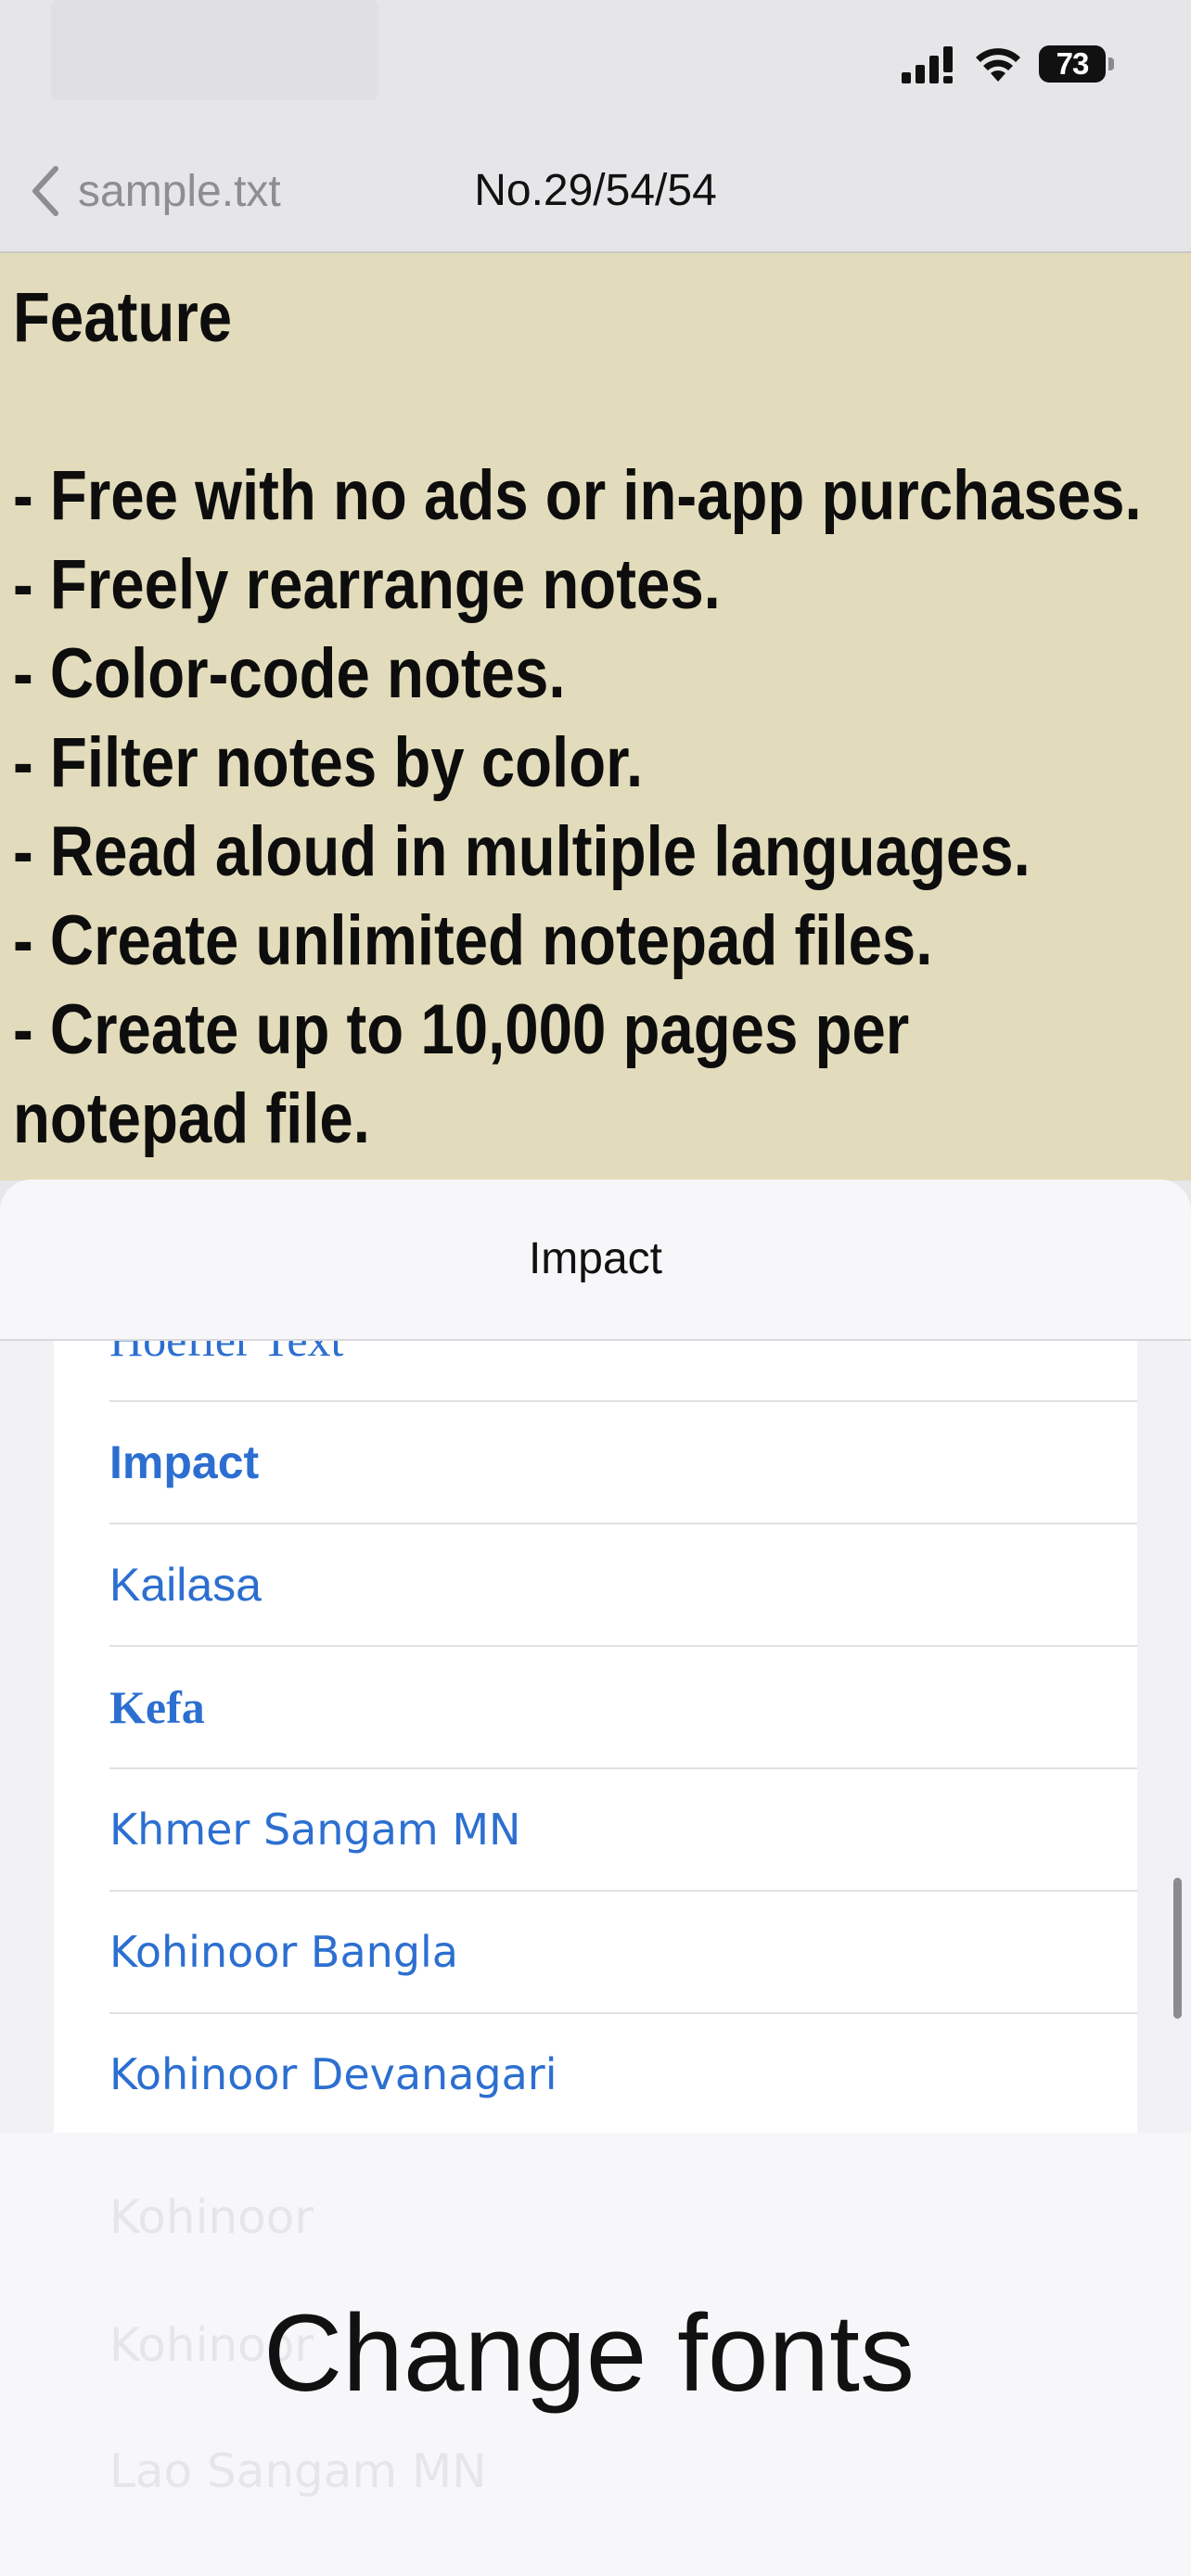 Image resolution: width=1191 pixels, height=2576 pixels. Describe the element at coordinates (589, 2353) in the screenshot. I see `promo-caption: Change fonts` at that location.